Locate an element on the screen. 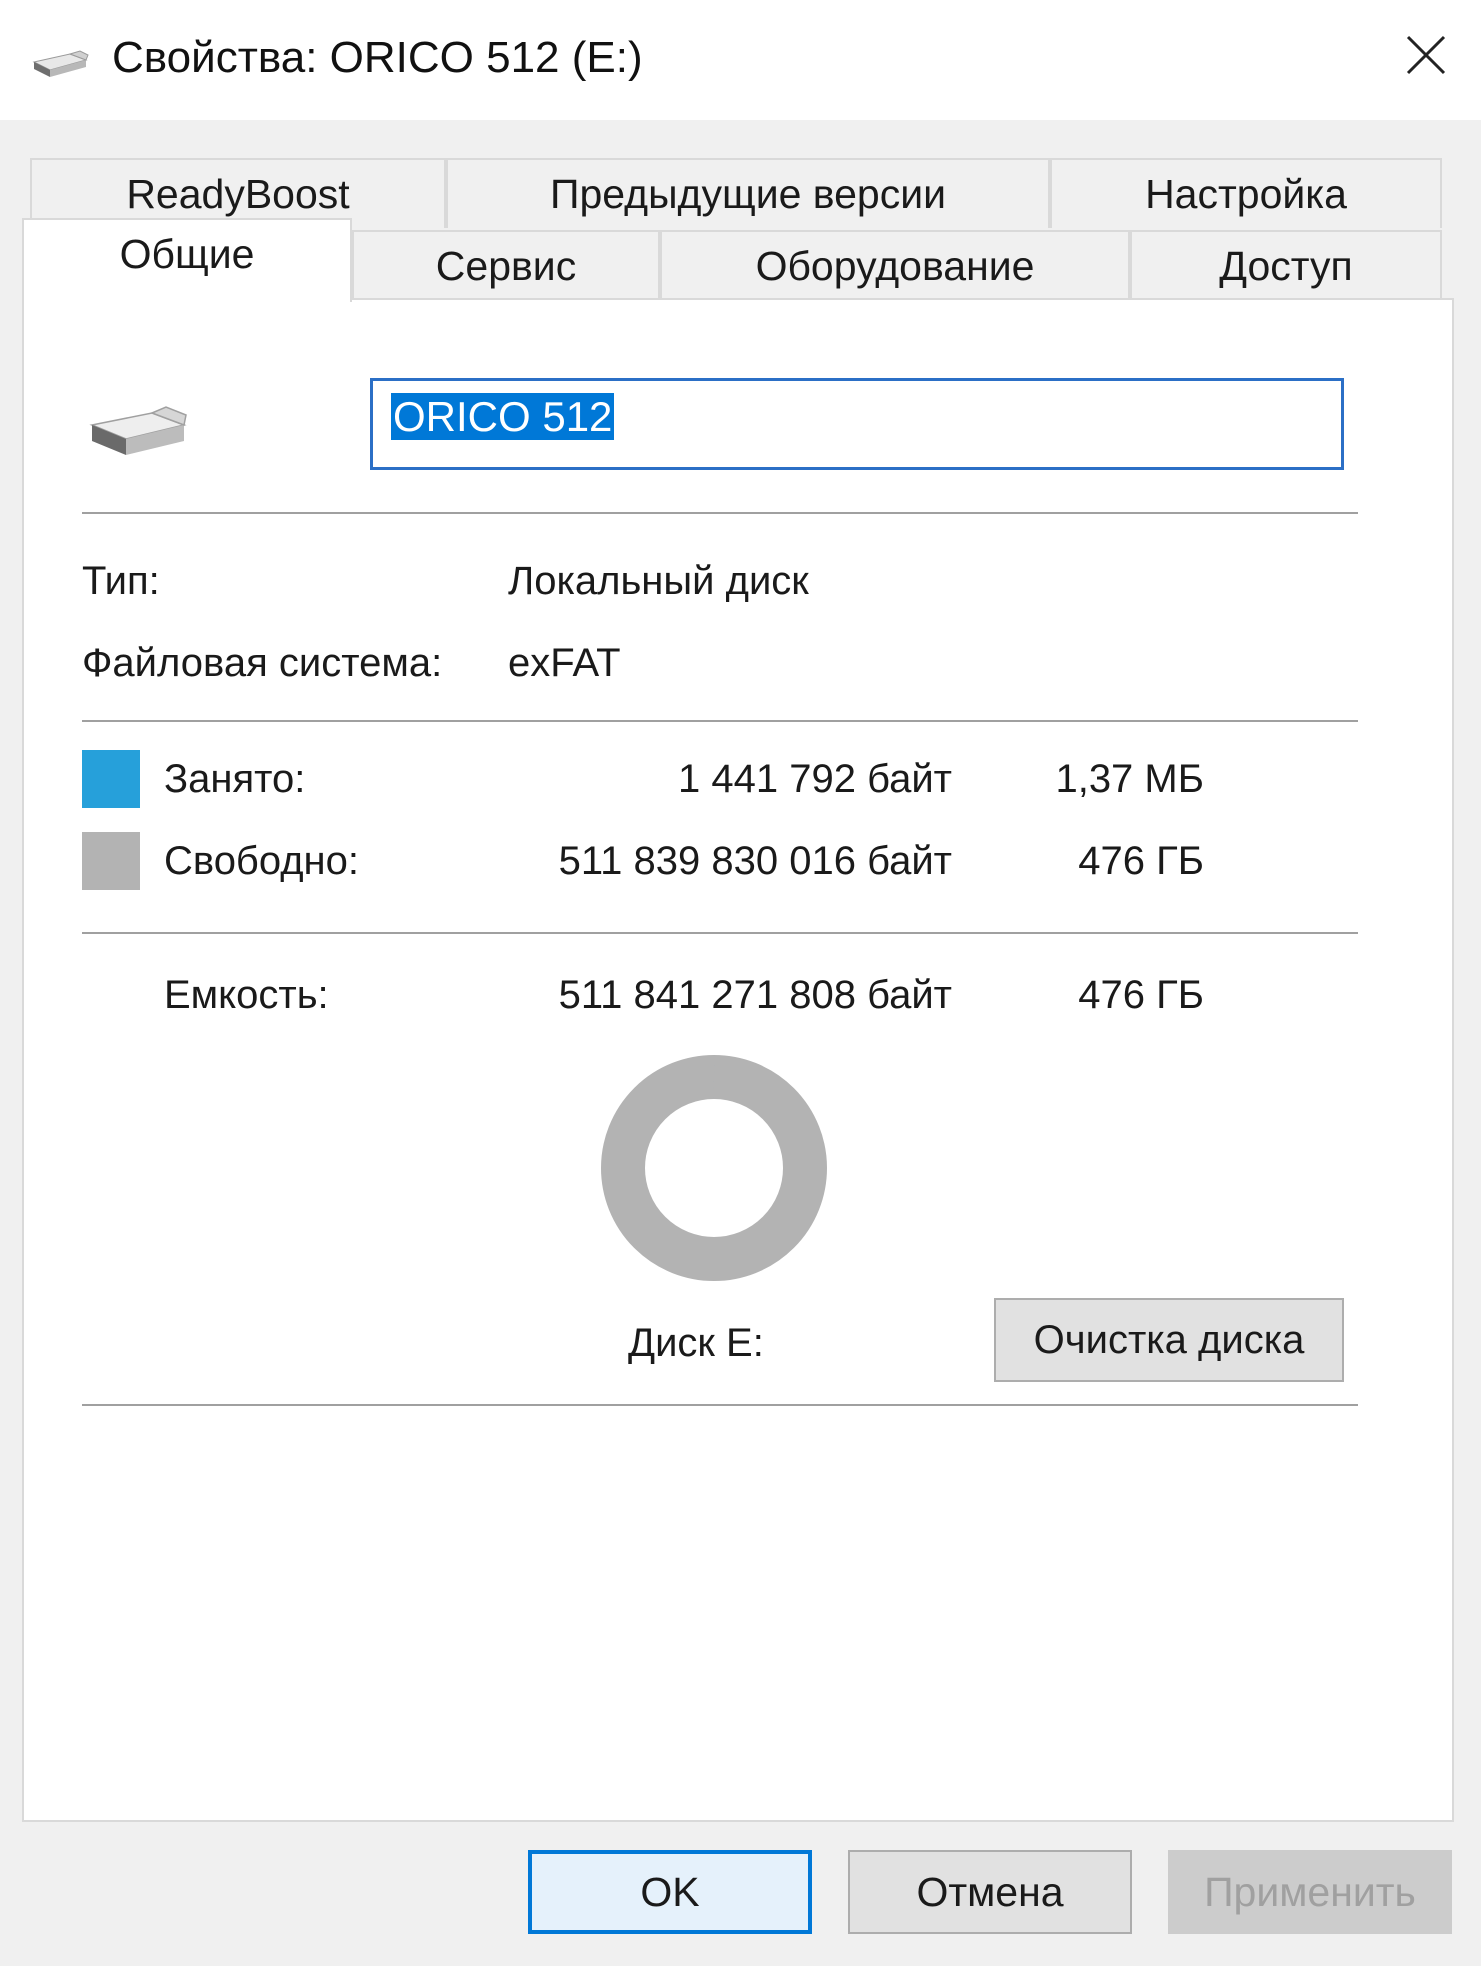  free-space-ring is located at coordinates (714, 1168).